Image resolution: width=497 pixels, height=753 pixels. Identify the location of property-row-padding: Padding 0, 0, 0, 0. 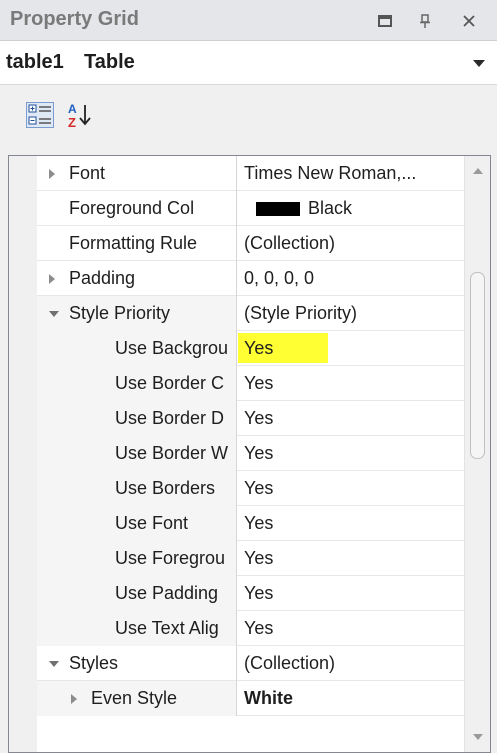
(250, 278).